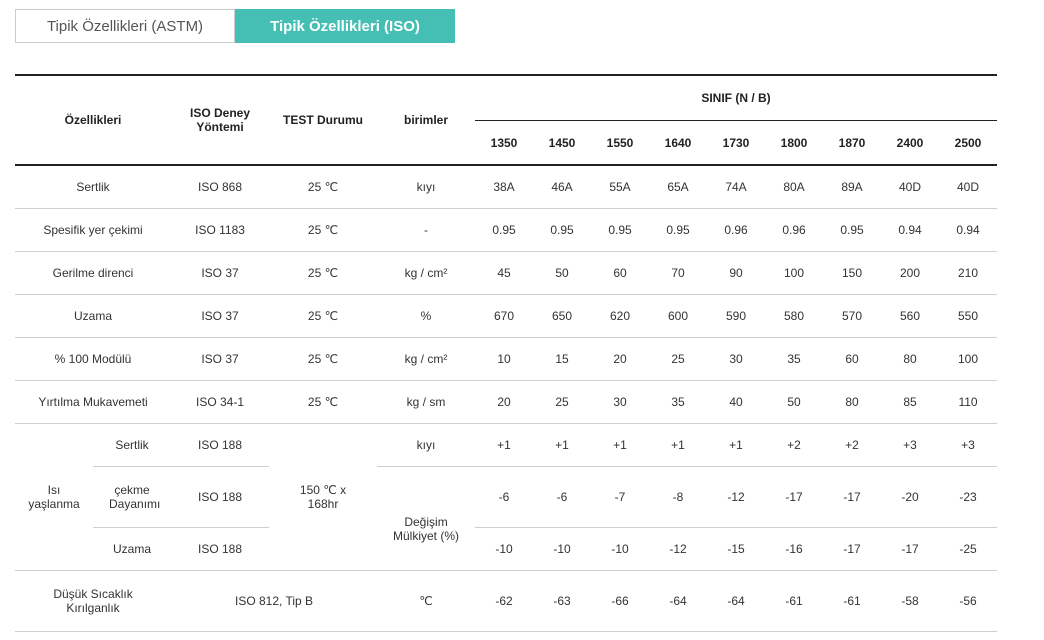 Image resolution: width=1044 pixels, height=640 pixels. I want to click on row-value: 580, so click(794, 316).